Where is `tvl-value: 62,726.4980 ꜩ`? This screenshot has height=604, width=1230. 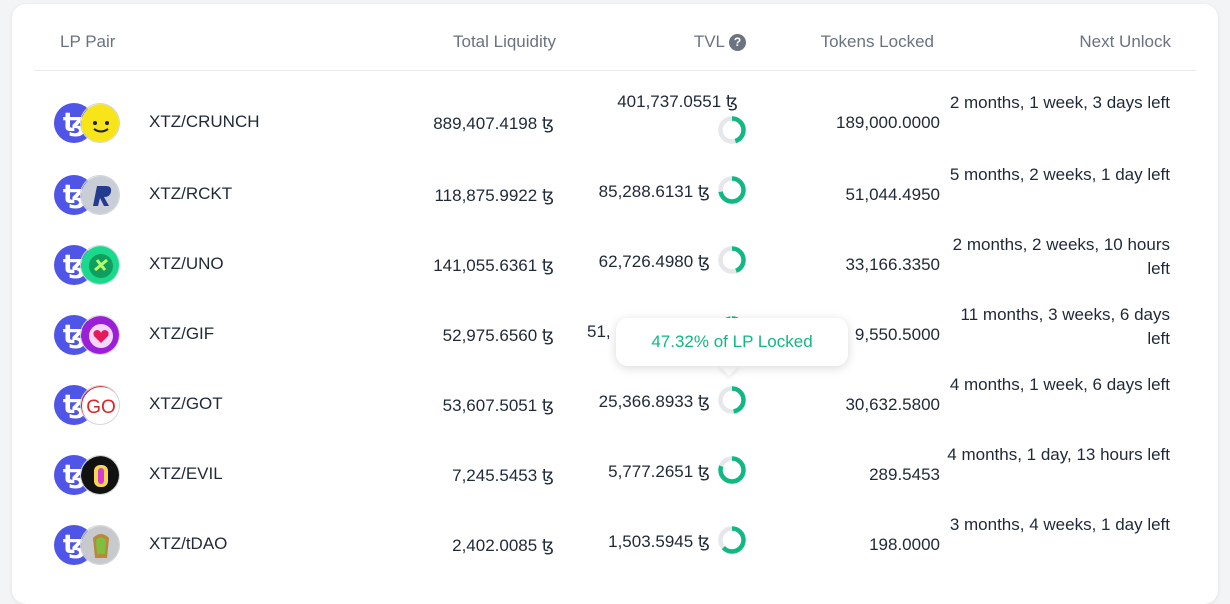
tvl-value: 62,726.4980 ꜩ is located at coordinates (654, 261).